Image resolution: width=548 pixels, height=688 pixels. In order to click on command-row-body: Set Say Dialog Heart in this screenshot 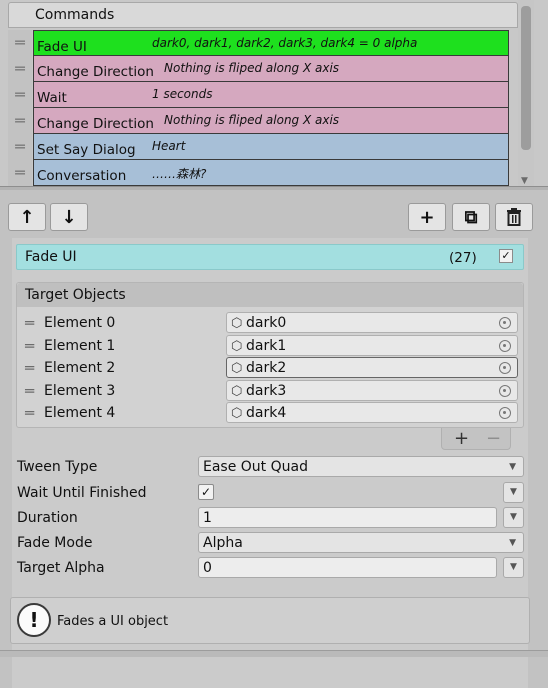, I will do `click(271, 147)`.